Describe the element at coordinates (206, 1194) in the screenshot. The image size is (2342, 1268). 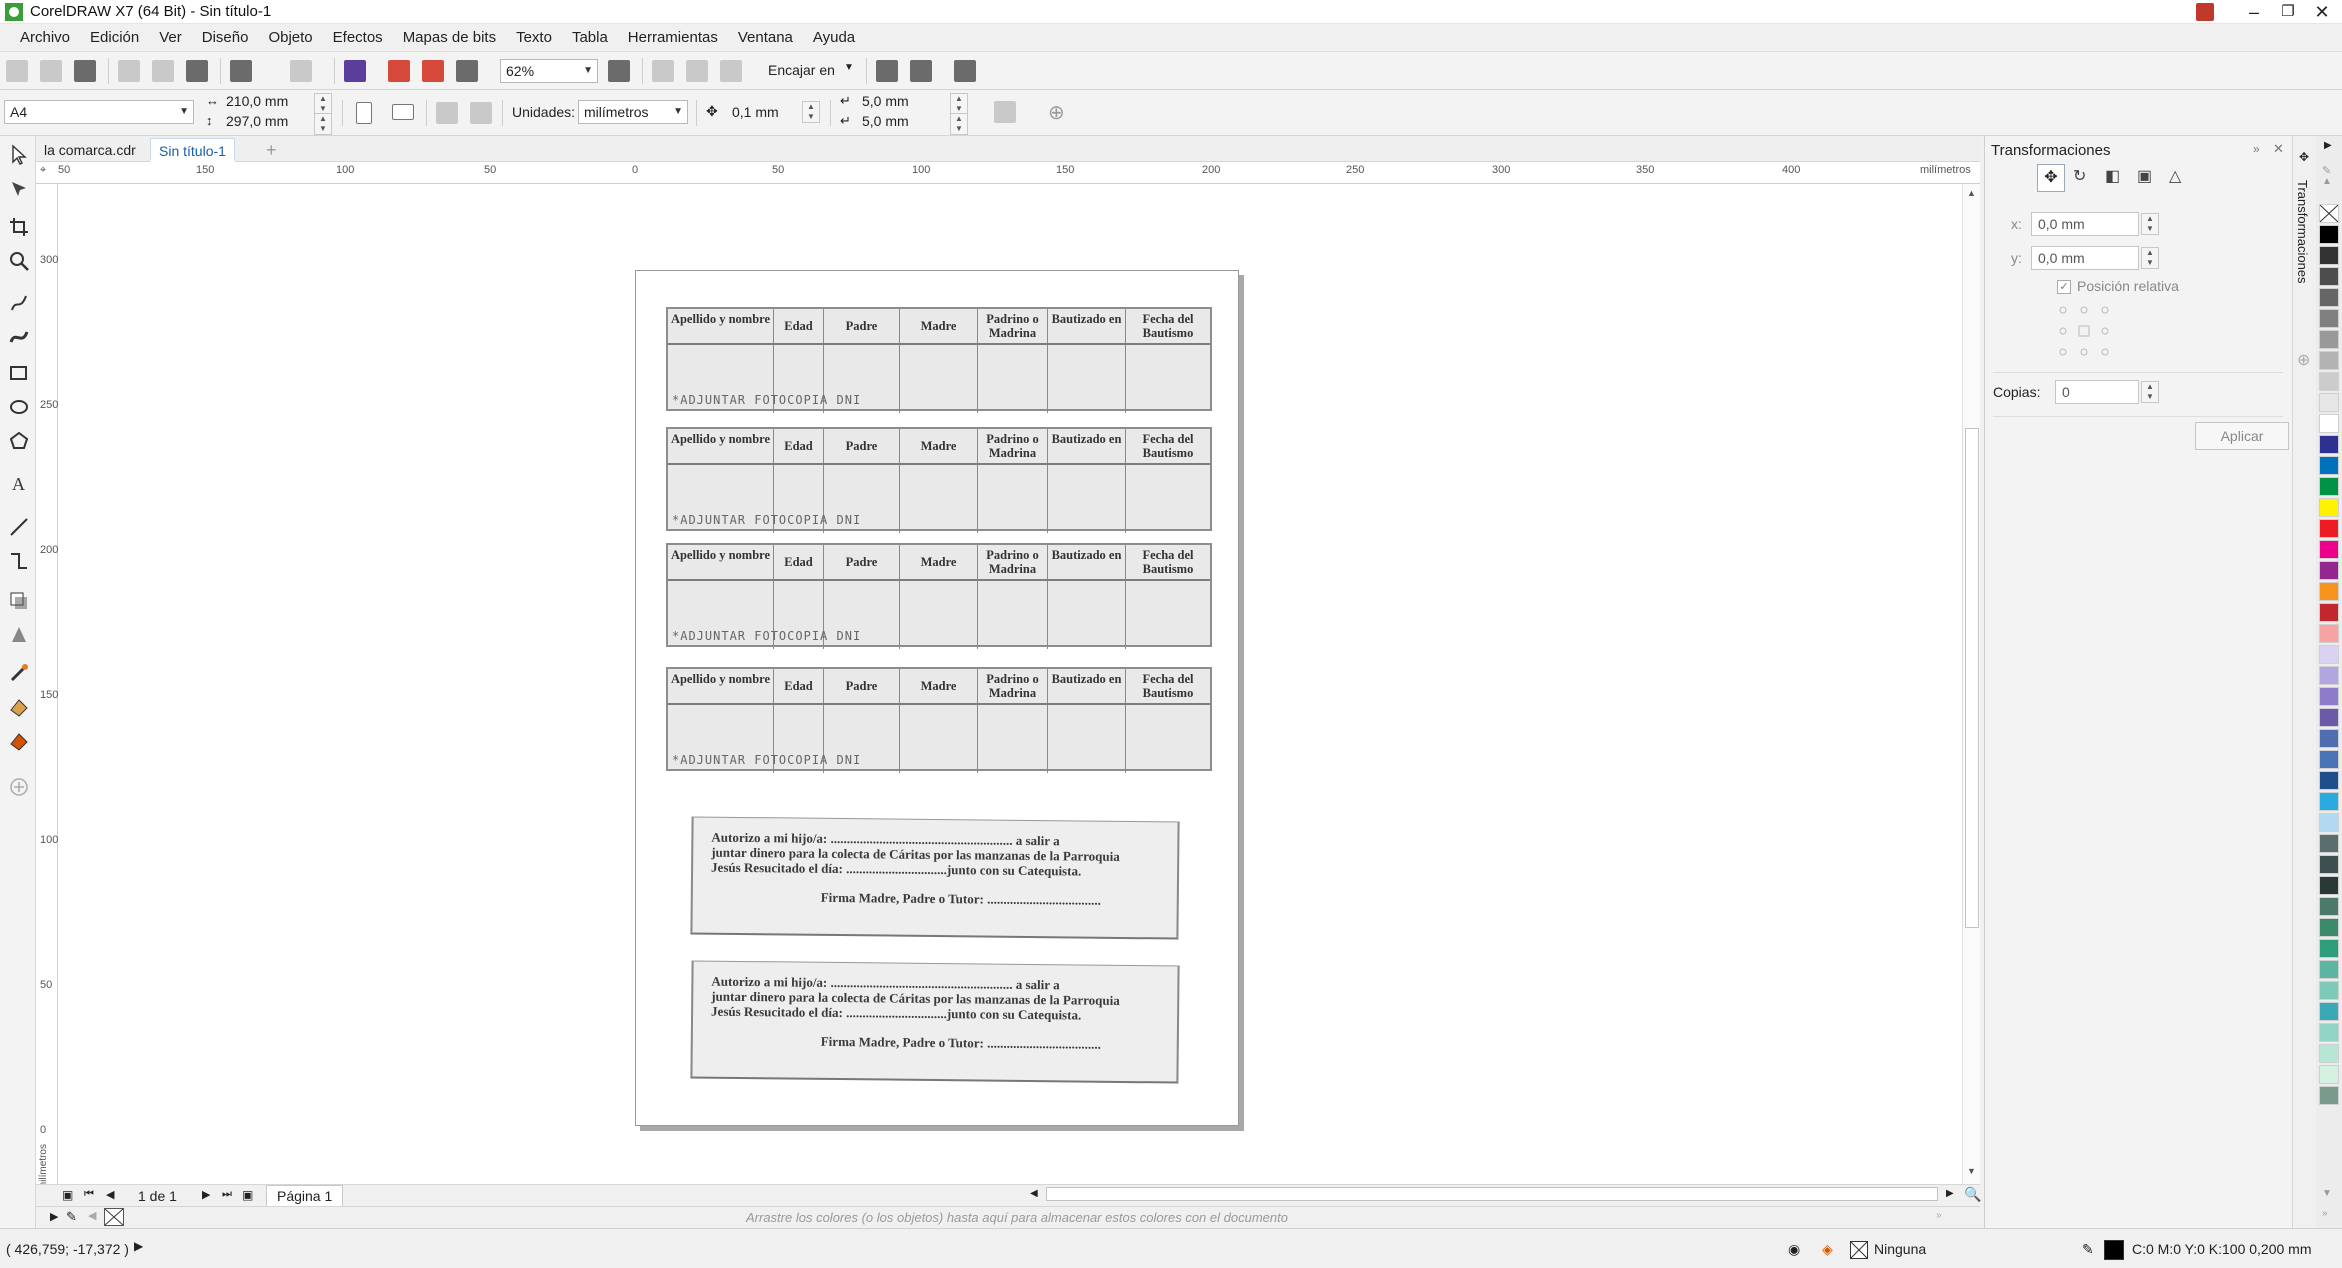
I see `next-page-icon: ▶` at that location.